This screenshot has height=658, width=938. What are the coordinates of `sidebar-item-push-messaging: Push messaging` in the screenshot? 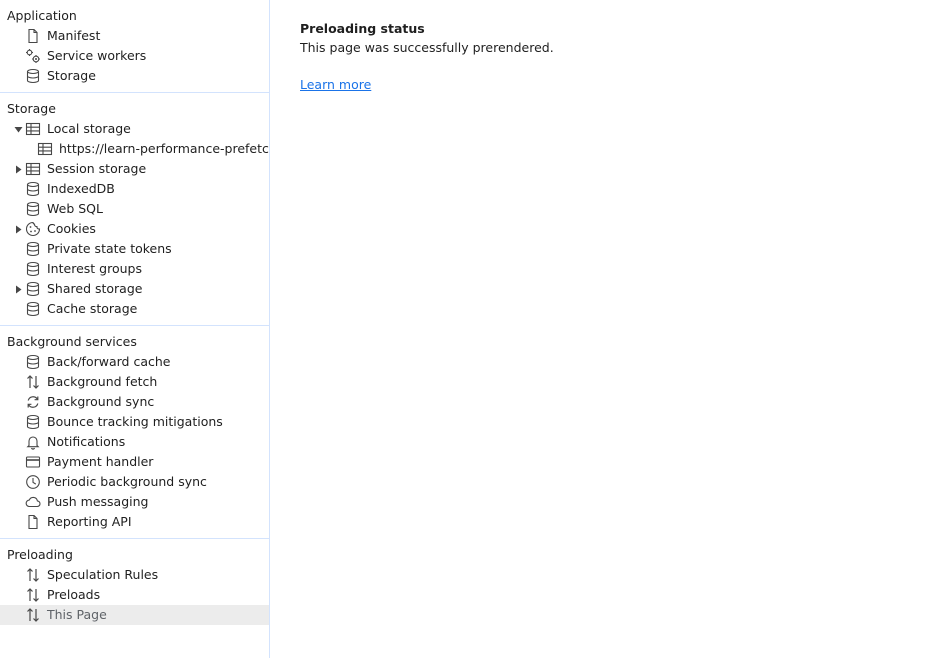 It's located at (134, 502).